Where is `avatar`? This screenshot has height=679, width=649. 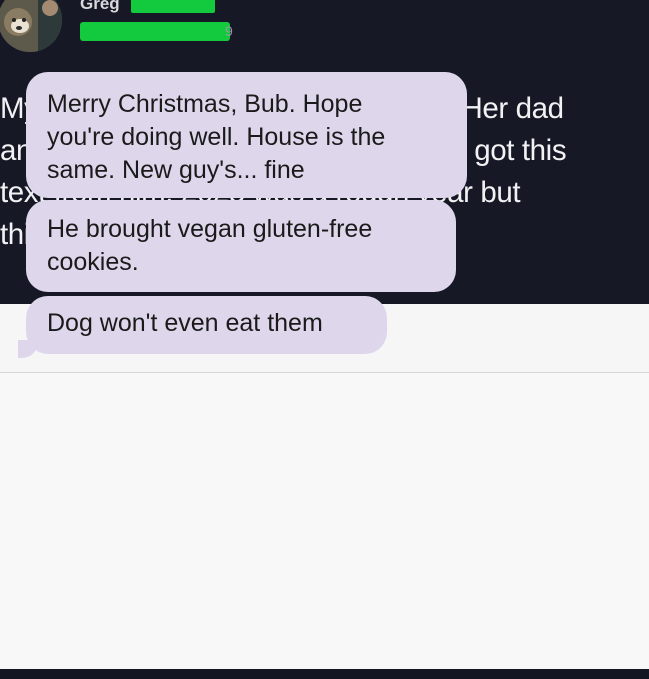 avatar is located at coordinates (31, 26).